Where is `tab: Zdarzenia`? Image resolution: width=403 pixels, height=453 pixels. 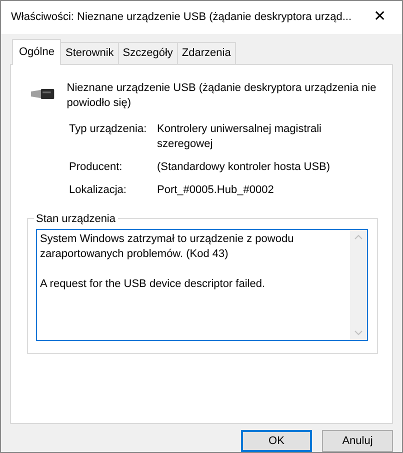 tab: Zdarzenia is located at coordinates (206, 53).